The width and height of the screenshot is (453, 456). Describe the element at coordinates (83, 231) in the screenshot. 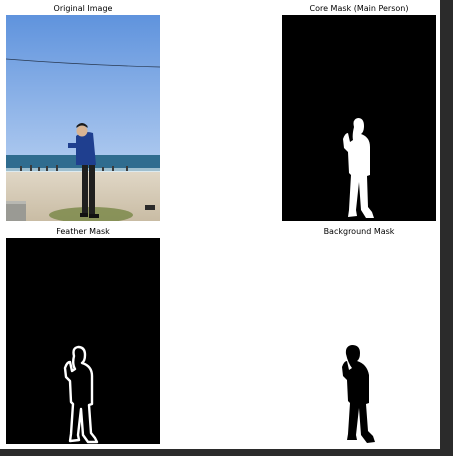

I see `panel-title-feather-mask: Feather Mask` at that location.